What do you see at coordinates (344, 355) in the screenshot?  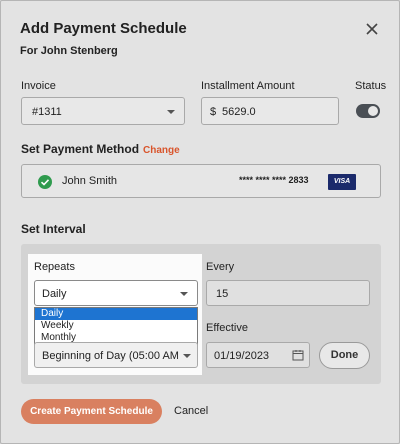 I see `done-button: Done` at bounding box center [344, 355].